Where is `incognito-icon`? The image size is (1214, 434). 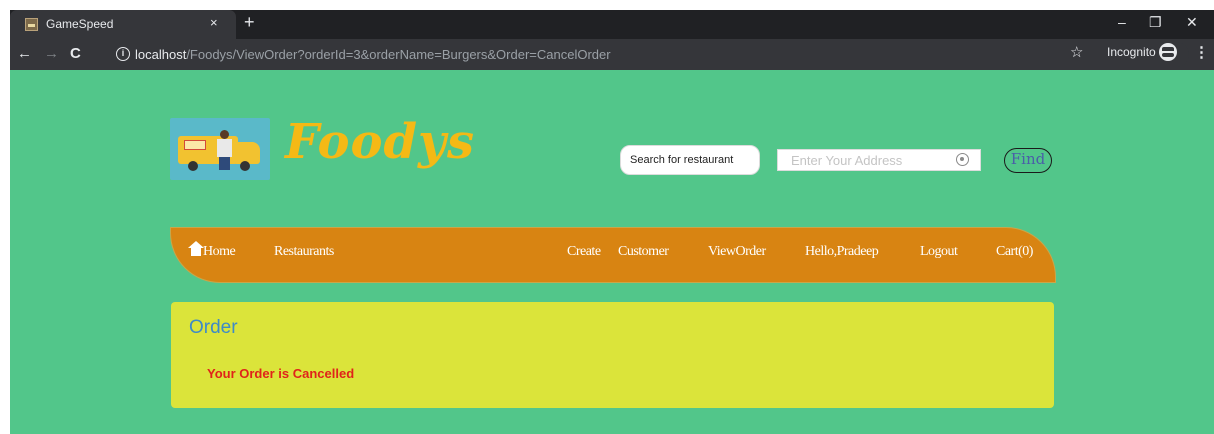 incognito-icon is located at coordinates (1168, 52).